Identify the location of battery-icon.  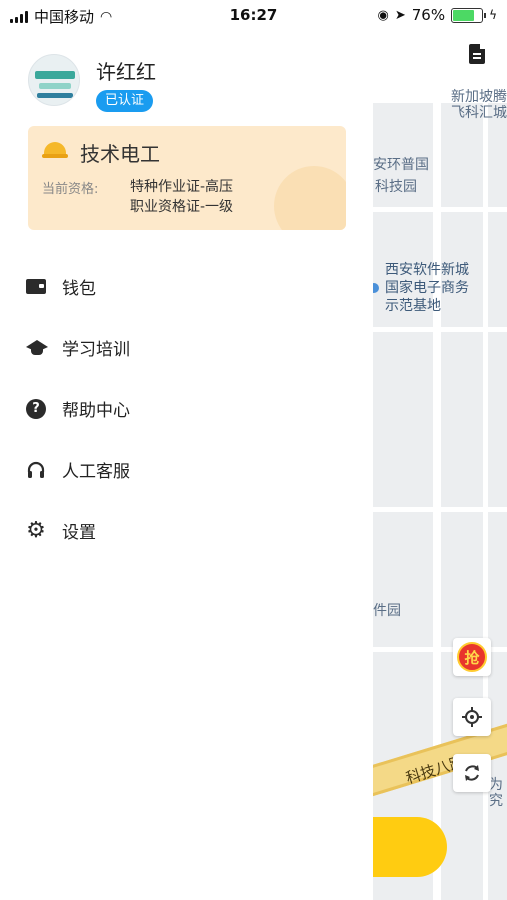
(469, 15).